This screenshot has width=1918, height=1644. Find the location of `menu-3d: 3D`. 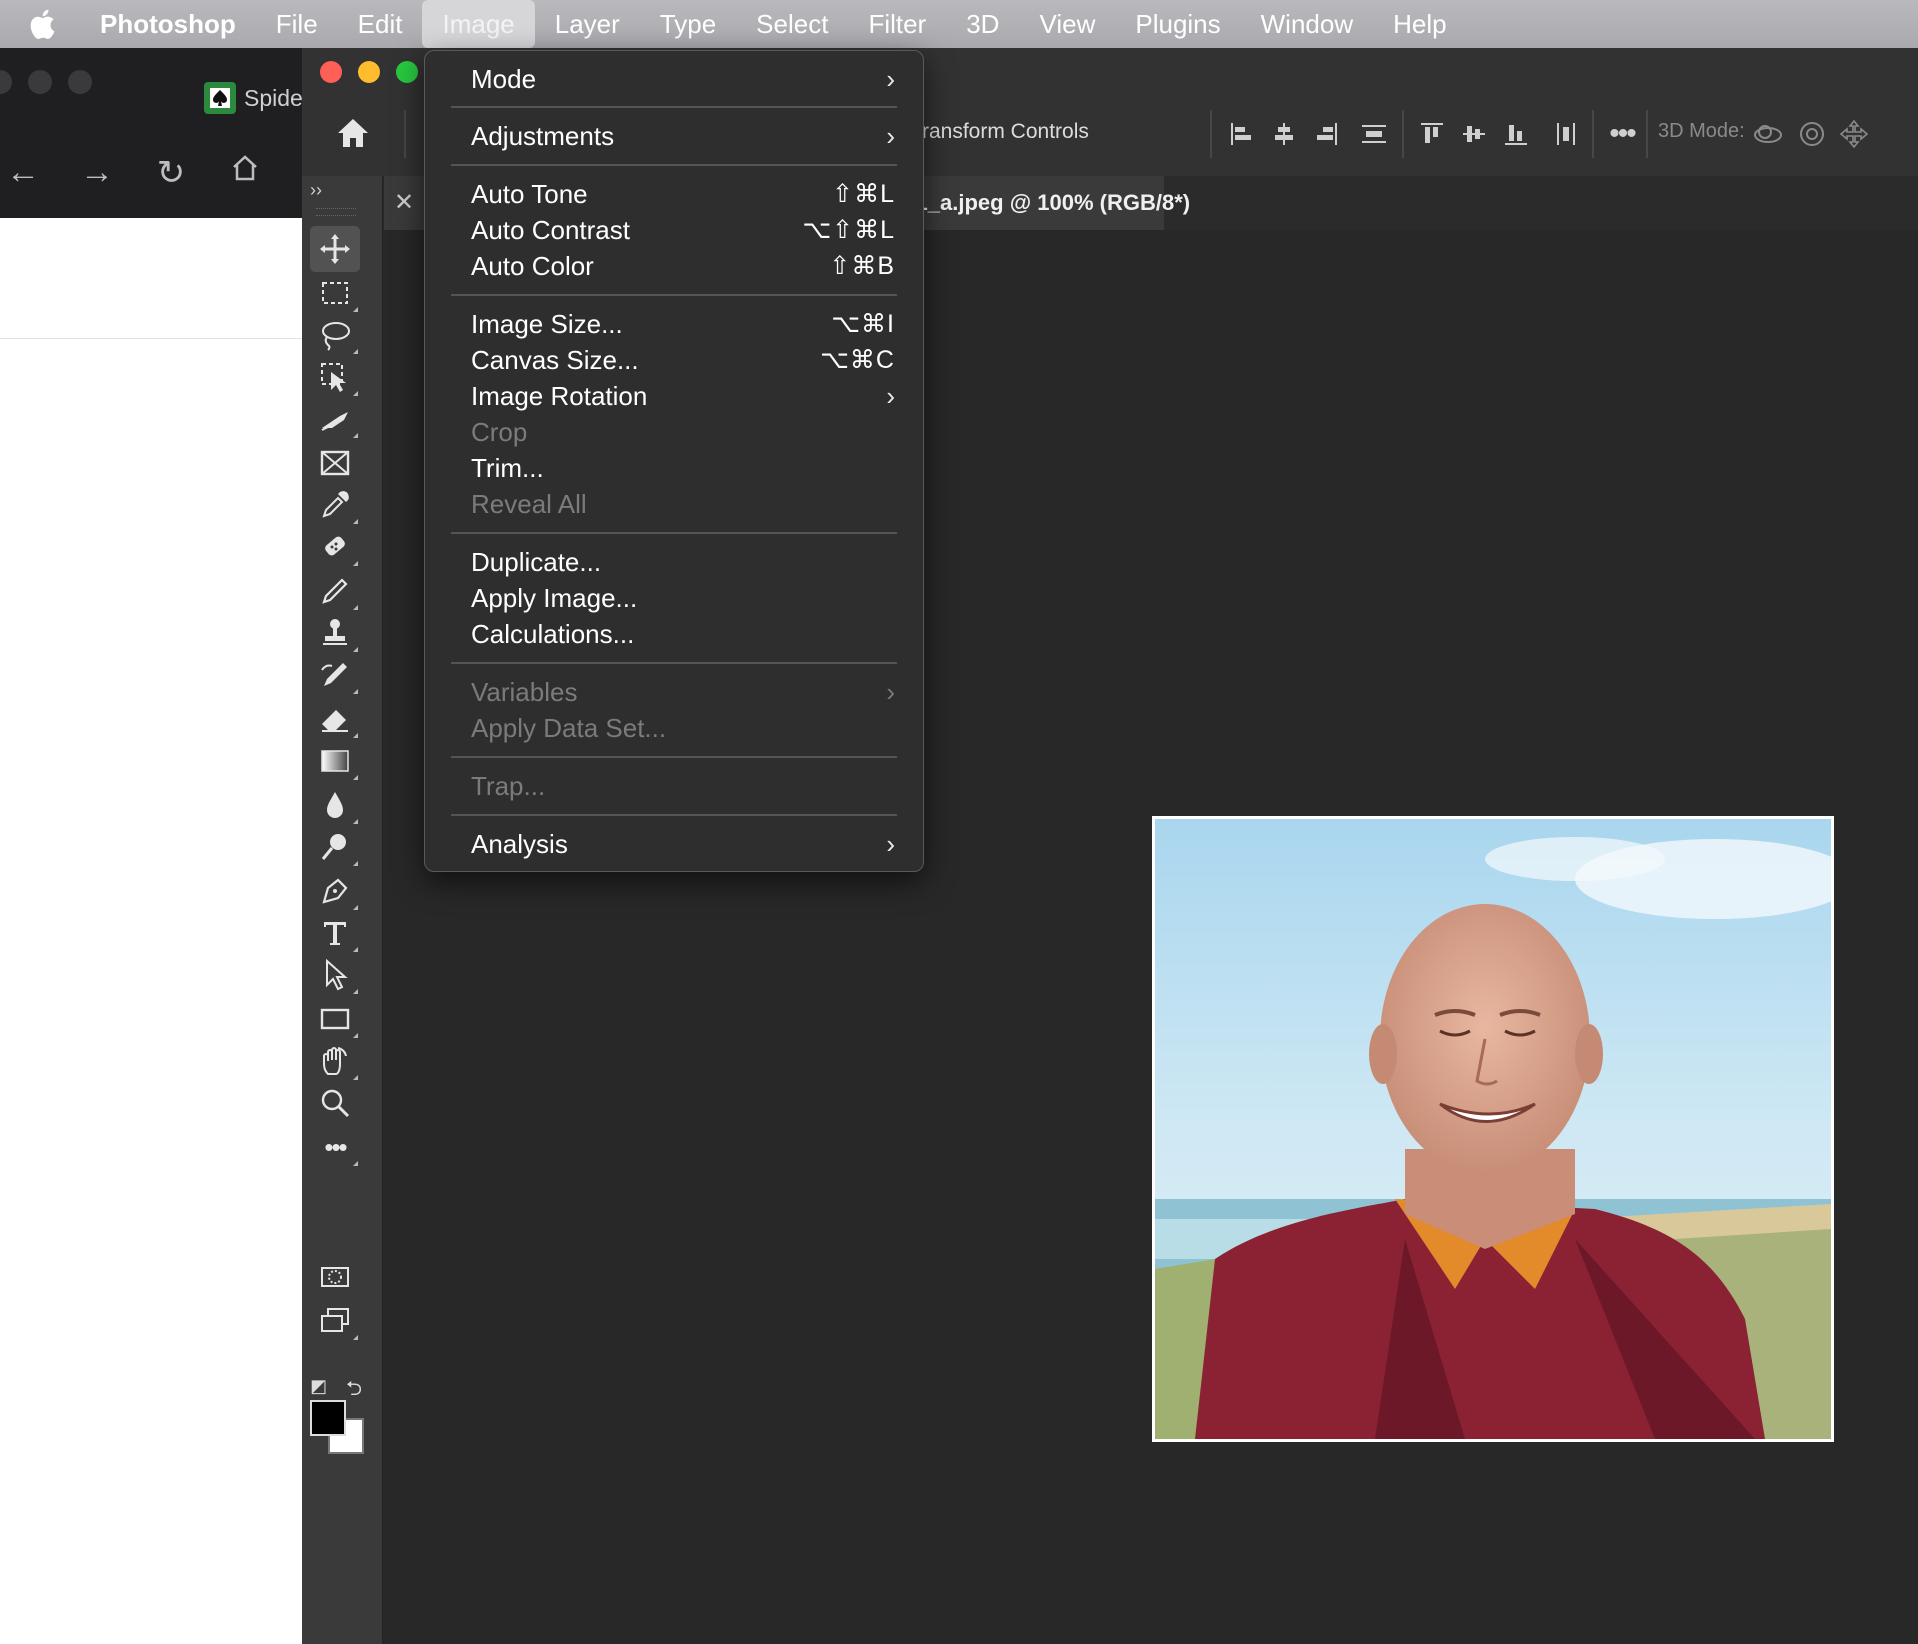

menu-3d: 3D is located at coordinates (982, 24).